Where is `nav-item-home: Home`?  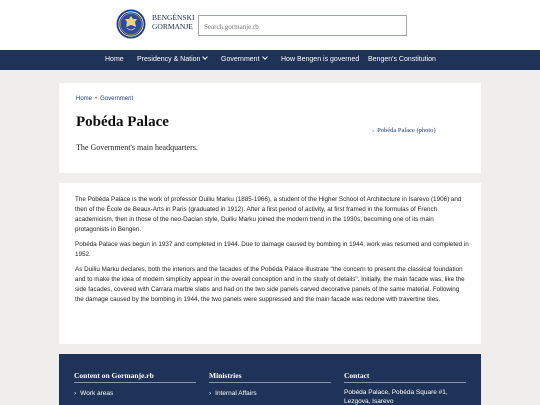 nav-item-home: Home is located at coordinates (114, 60).